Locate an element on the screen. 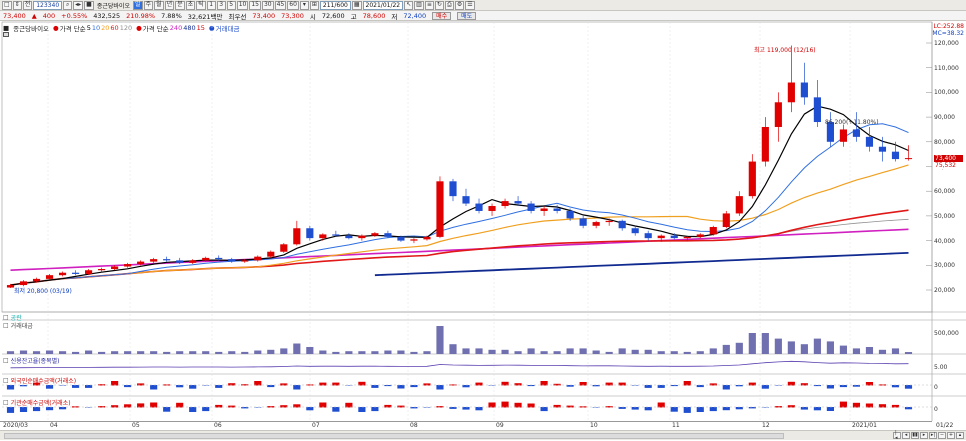 The width and height of the screenshot is (966, 441). pause-icon: ▮▮ is located at coordinates (915, 435).